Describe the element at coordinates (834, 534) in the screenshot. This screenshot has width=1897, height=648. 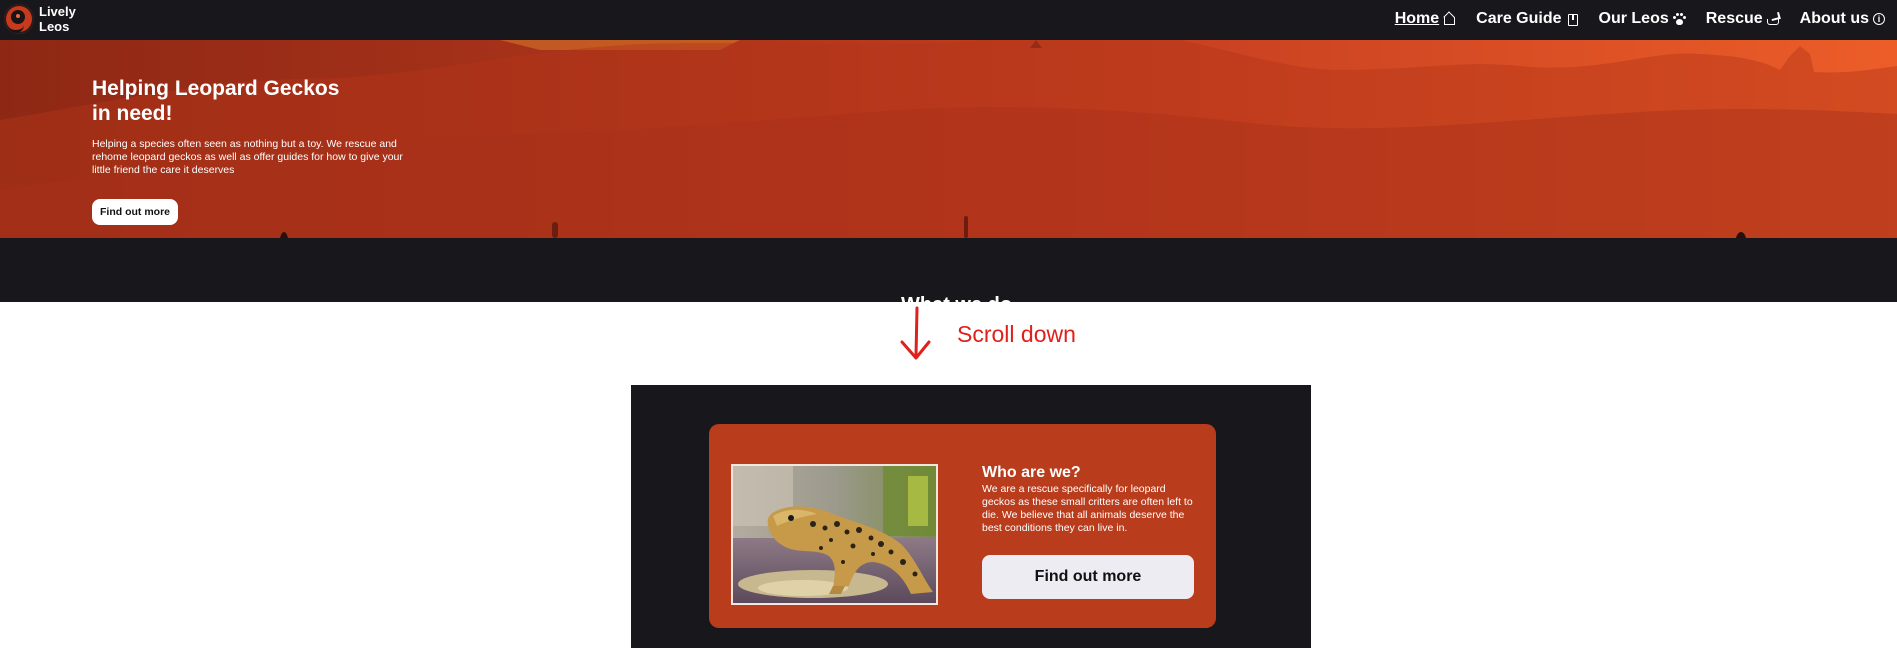
I see `leopard-gecko-photo` at that location.